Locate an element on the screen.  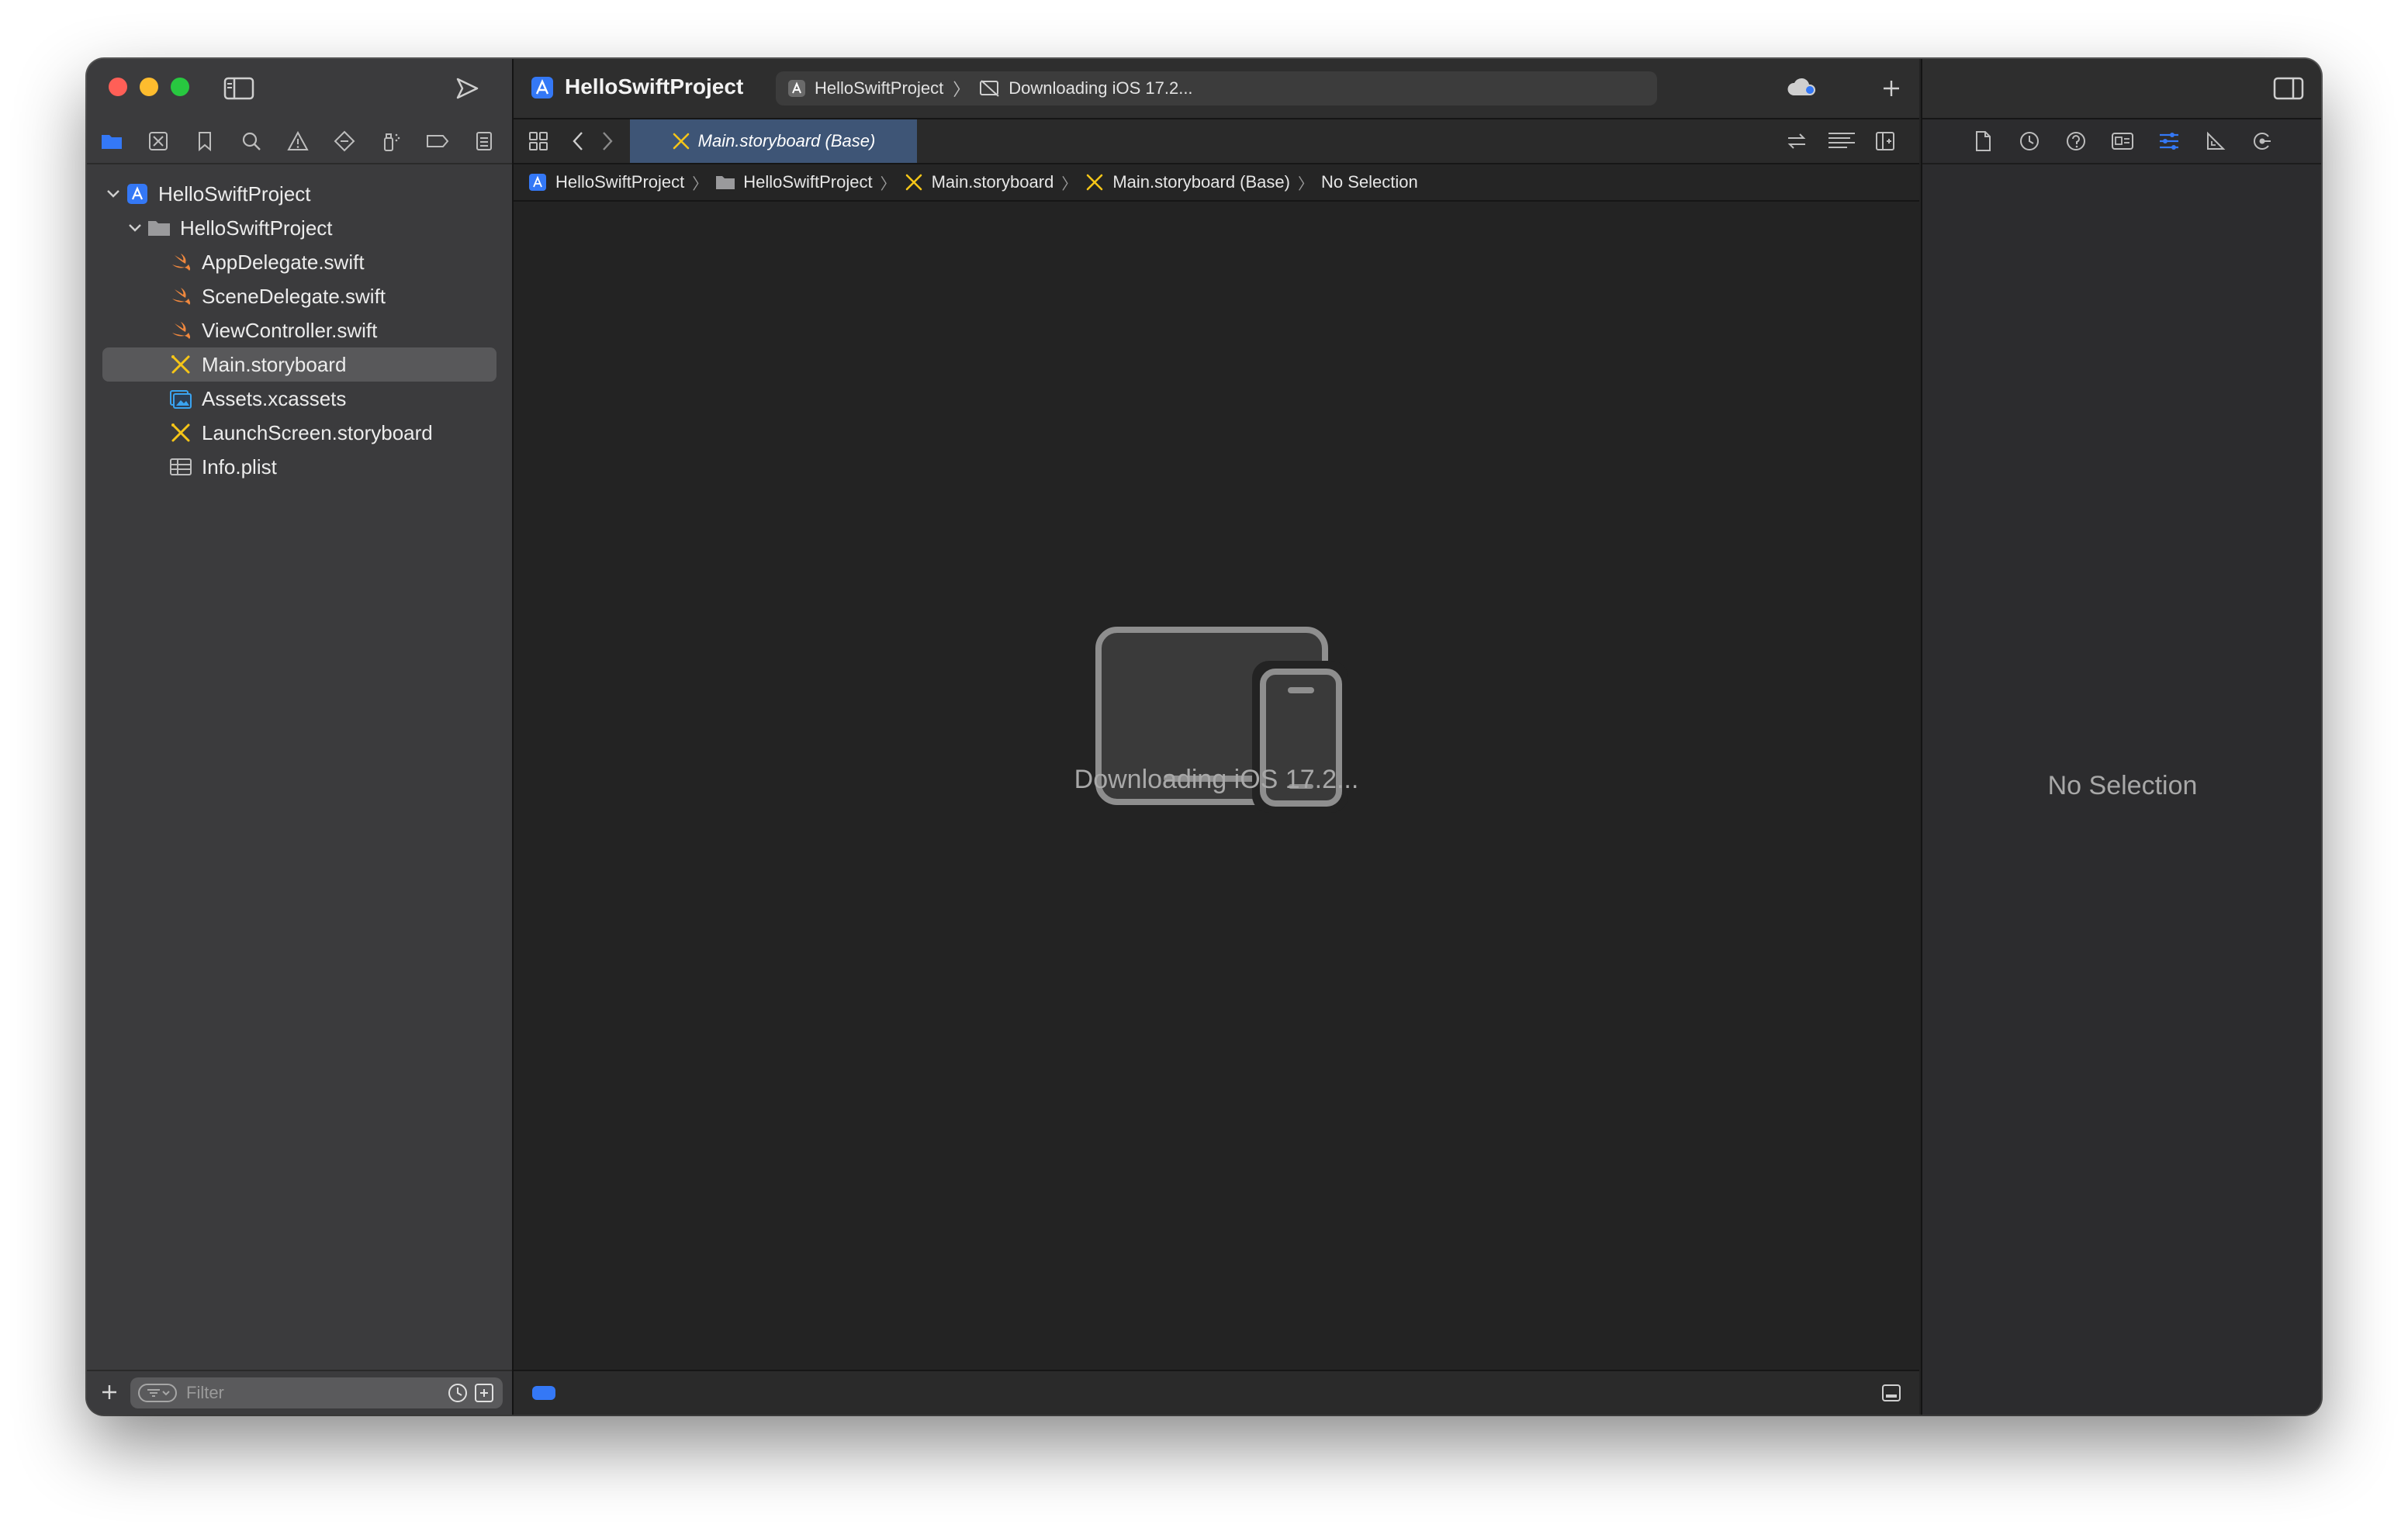
jumpbar-item-localization: Main.storyboard (Base) is located at coordinates (1187, 182).